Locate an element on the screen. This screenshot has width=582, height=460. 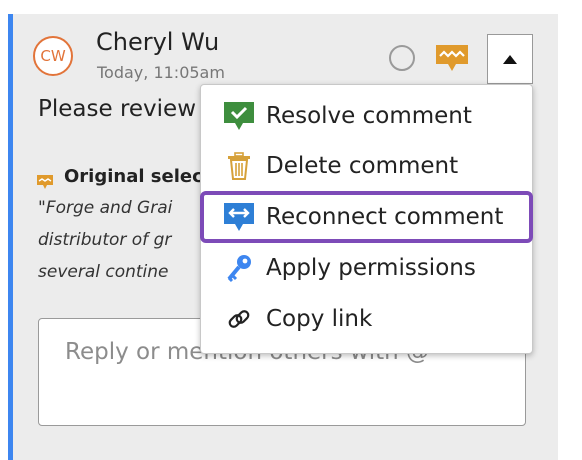
menu-item-delete-comment: Delete comment is located at coordinates (366, 166).